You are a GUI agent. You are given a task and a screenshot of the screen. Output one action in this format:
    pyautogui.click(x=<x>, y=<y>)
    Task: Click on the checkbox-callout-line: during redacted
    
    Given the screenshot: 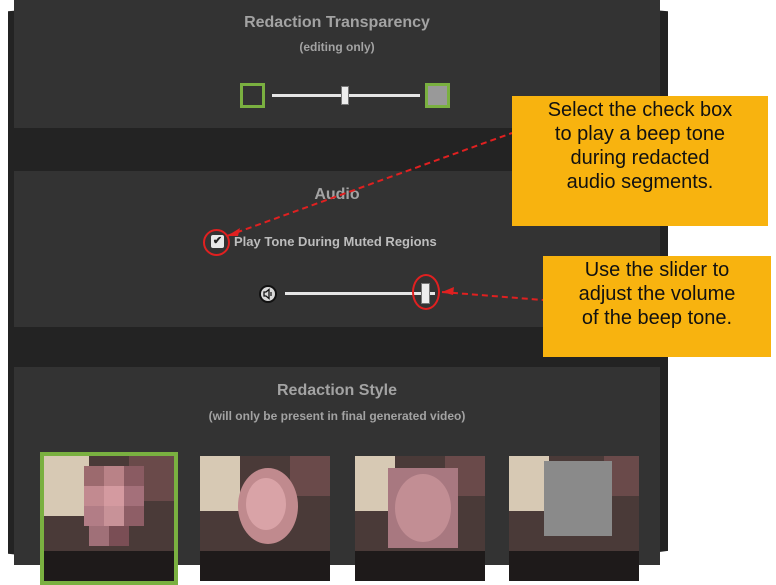 What is the action you would take?
    pyautogui.click(x=640, y=158)
    